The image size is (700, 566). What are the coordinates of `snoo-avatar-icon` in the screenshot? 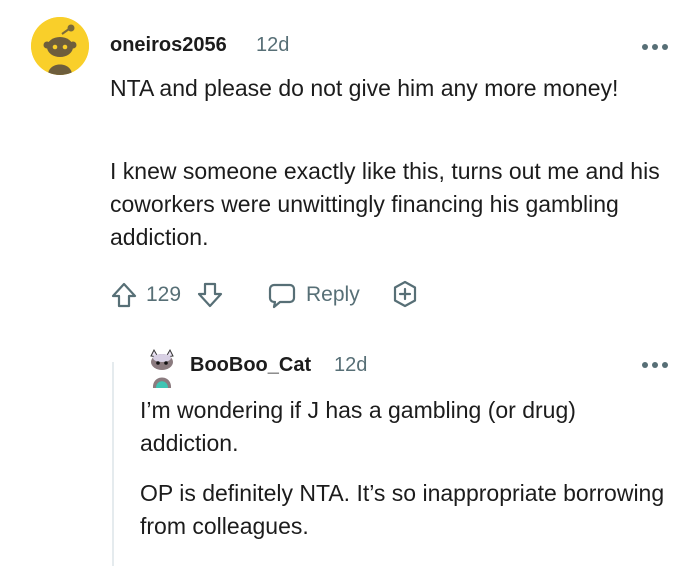 It's located at (60, 46).